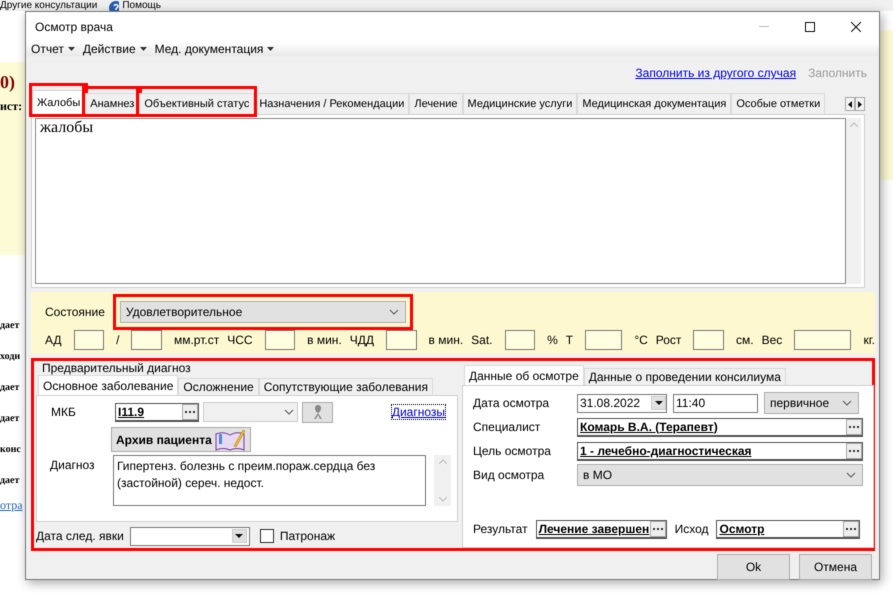 This screenshot has height=597, width=893. I want to click on code-field: I11.9, so click(157, 412).